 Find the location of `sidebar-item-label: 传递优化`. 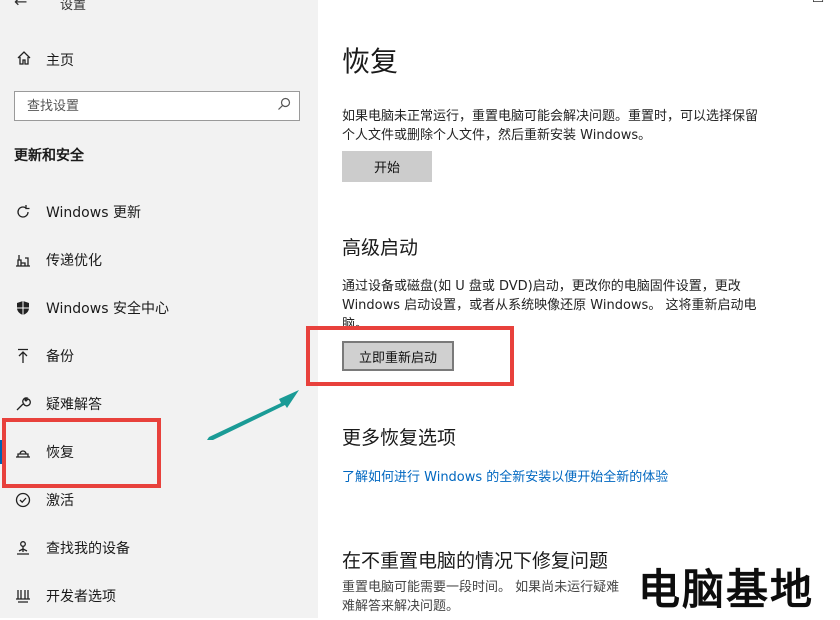

sidebar-item-label: 传递优化 is located at coordinates (74, 261).